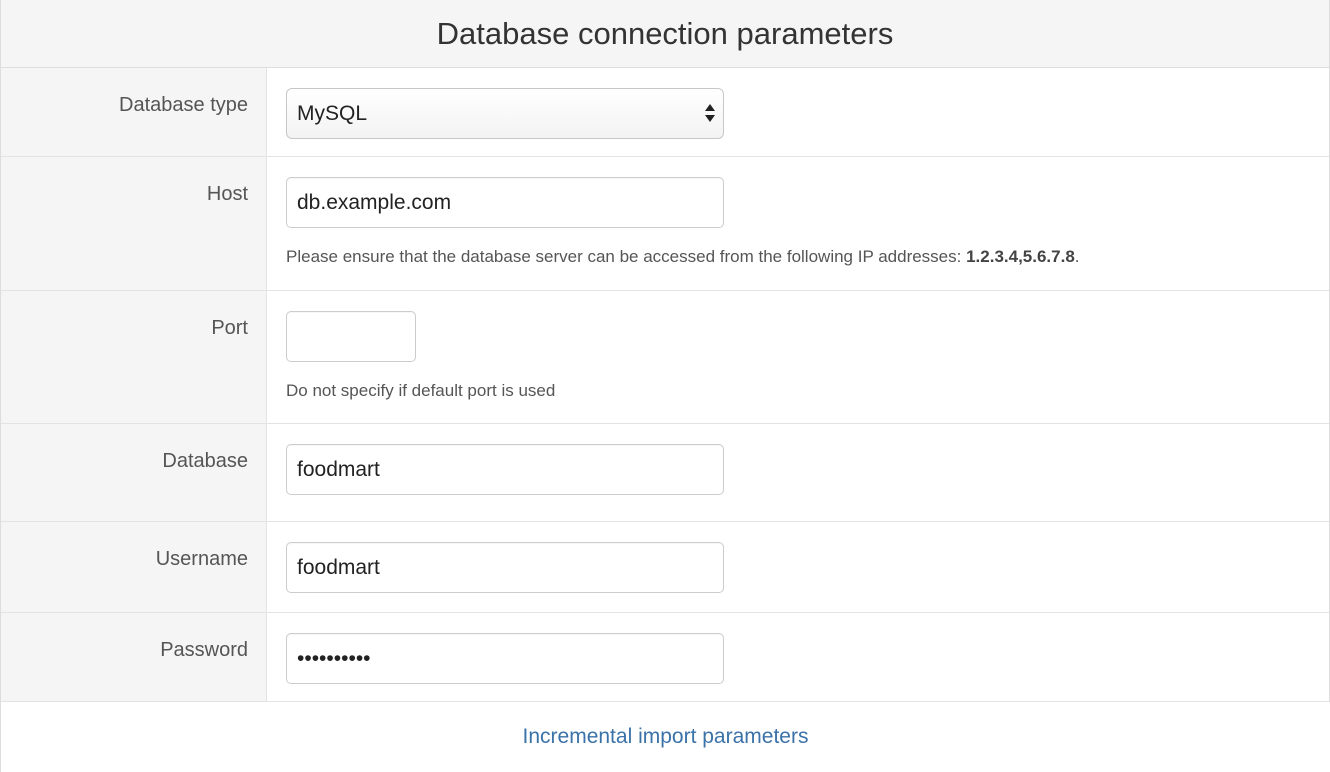 The height and width of the screenshot is (772, 1330). I want to click on database-type-selected-value: MySQL, so click(332, 113).